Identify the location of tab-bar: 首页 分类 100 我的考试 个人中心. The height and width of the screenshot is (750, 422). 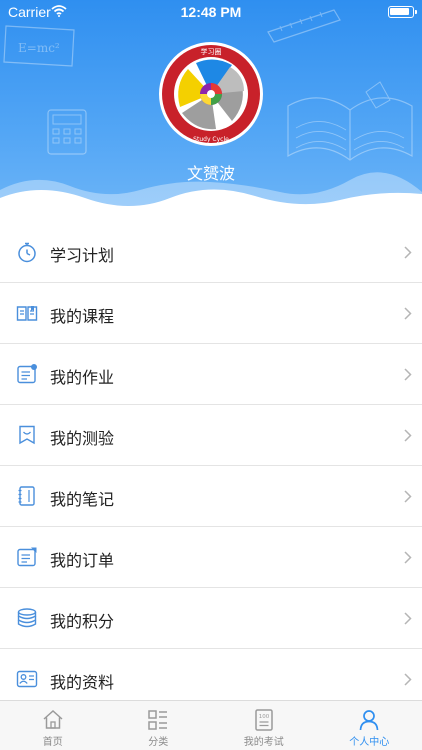
(211, 725).